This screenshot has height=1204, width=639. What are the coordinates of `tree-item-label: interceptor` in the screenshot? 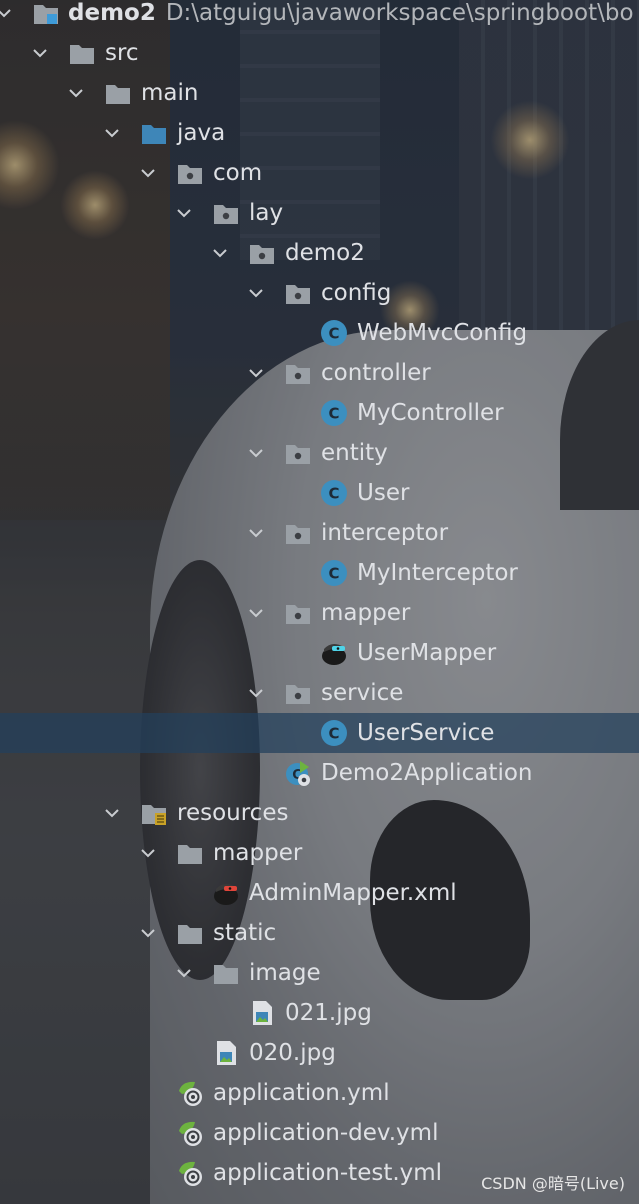 It's located at (385, 533).